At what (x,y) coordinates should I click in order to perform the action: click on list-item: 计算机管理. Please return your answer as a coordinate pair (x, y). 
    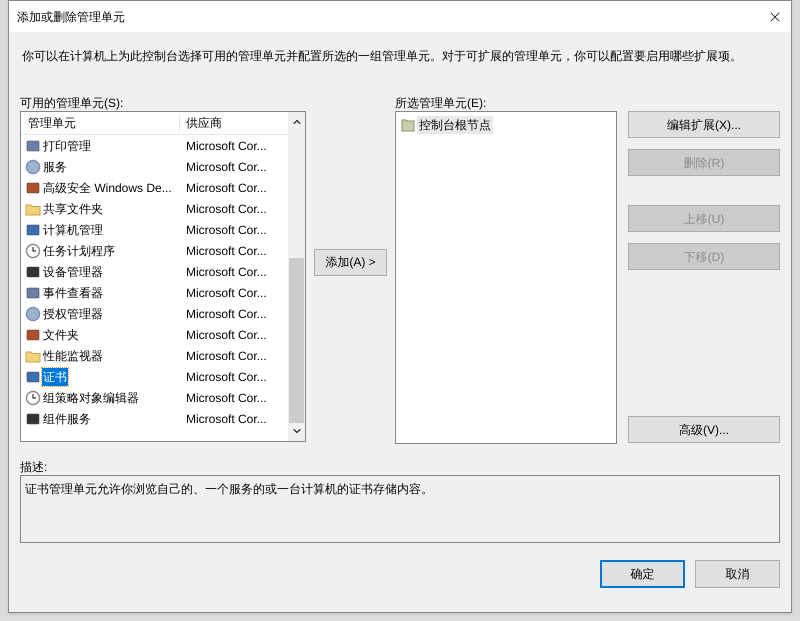
    Looking at the image, I should click on (73, 229).